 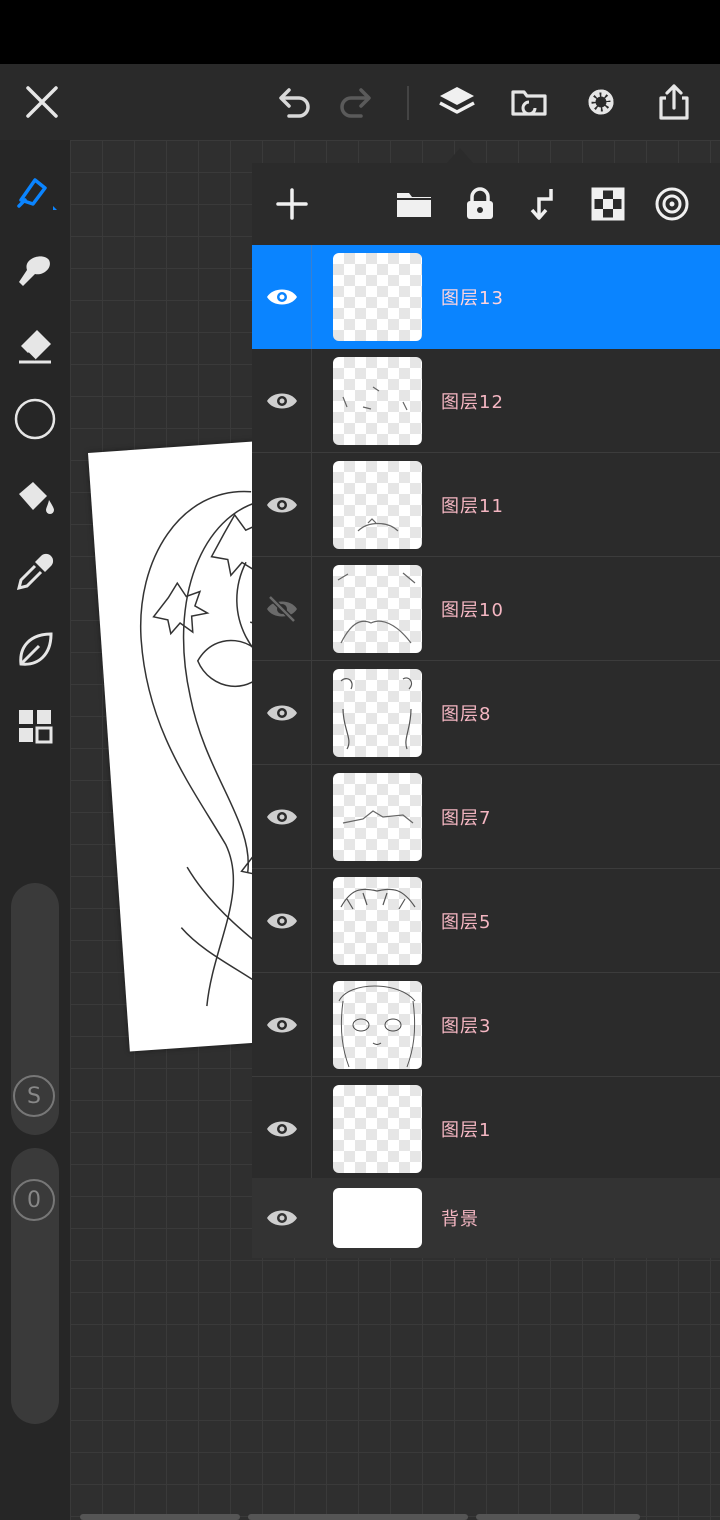 What do you see at coordinates (472, 506) in the screenshot?
I see `layer-name: 图层11` at bounding box center [472, 506].